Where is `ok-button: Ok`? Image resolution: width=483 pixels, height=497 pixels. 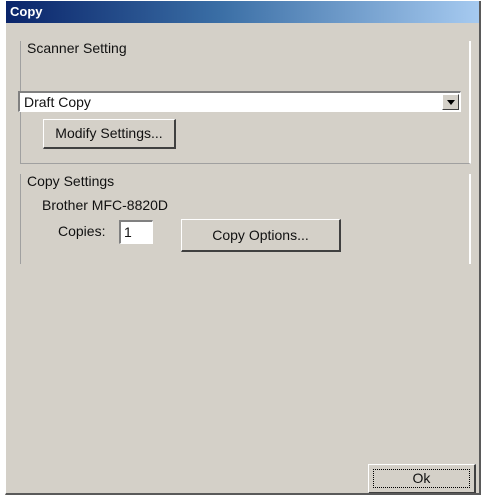 ok-button: Ok is located at coordinates (422, 478).